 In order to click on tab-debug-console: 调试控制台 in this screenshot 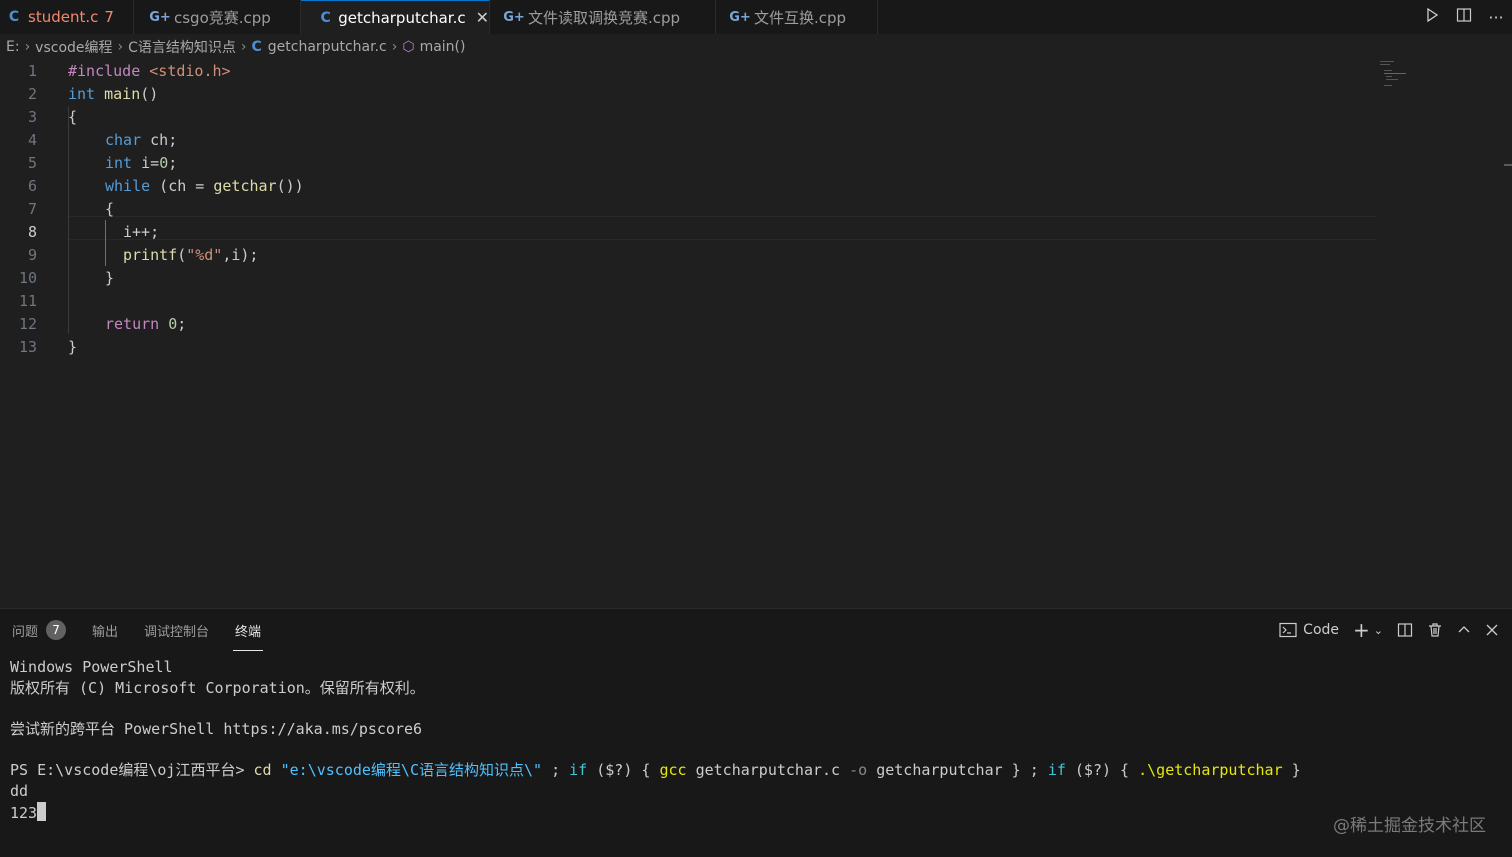, I will do `click(176, 630)`.